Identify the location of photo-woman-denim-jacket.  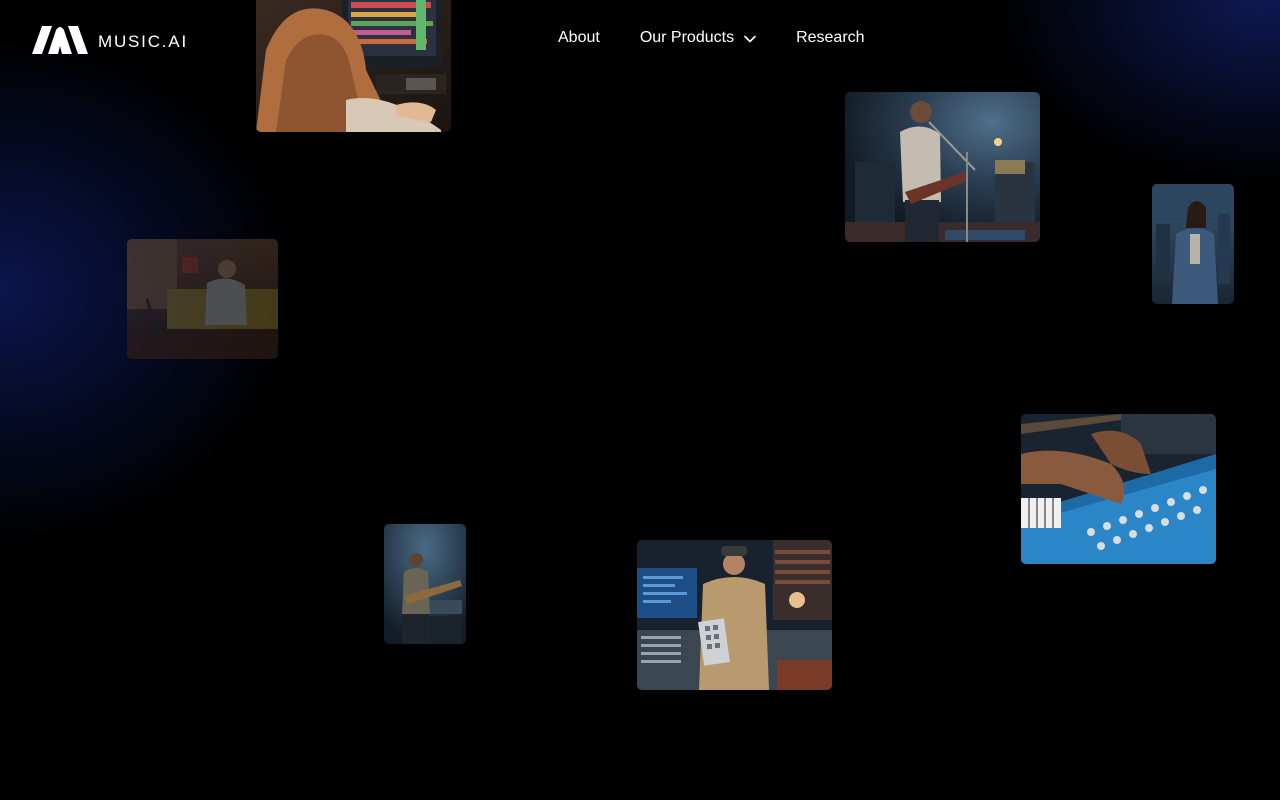
(1193, 244).